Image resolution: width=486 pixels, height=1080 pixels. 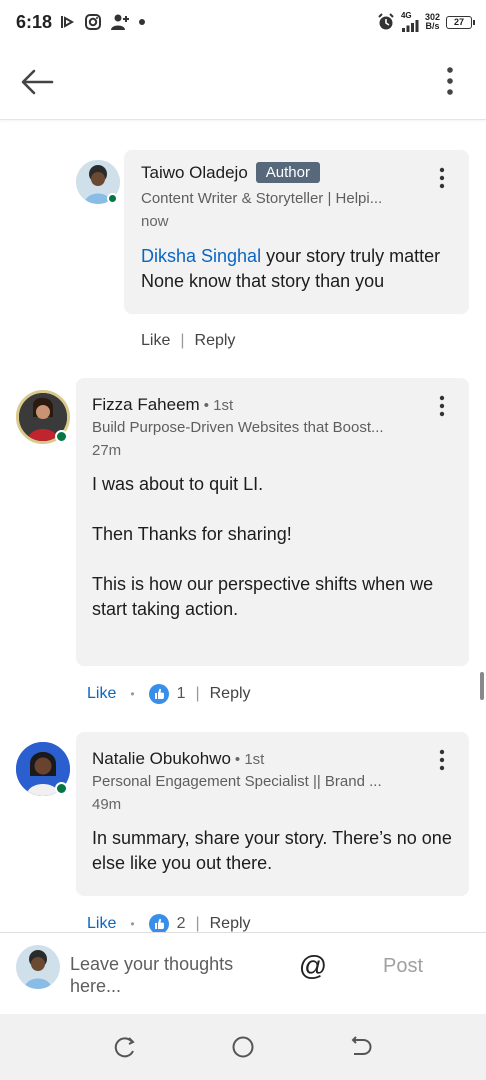 What do you see at coordinates (403, 966) in the screenshot?
I see `post-button: Post` at bounding box center [403, 966].